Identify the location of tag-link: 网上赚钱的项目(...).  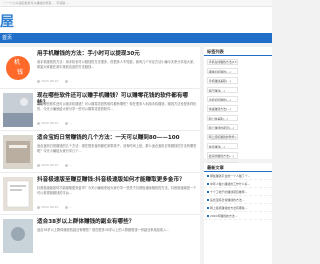
(222, 127).